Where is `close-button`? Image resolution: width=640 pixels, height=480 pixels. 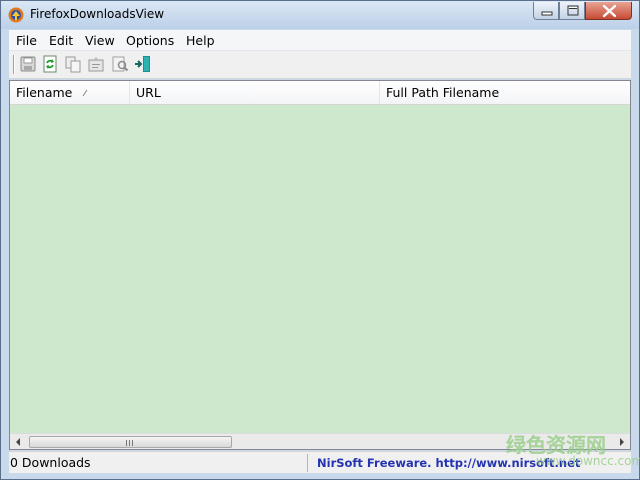 close-button is located at coordinates (608, 11).